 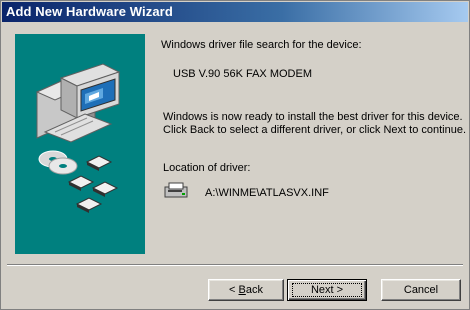 What do you see at coordinates (58, 162) in the screenshot?
I see `cd-disc-icon` at bounding box center [58, 162].